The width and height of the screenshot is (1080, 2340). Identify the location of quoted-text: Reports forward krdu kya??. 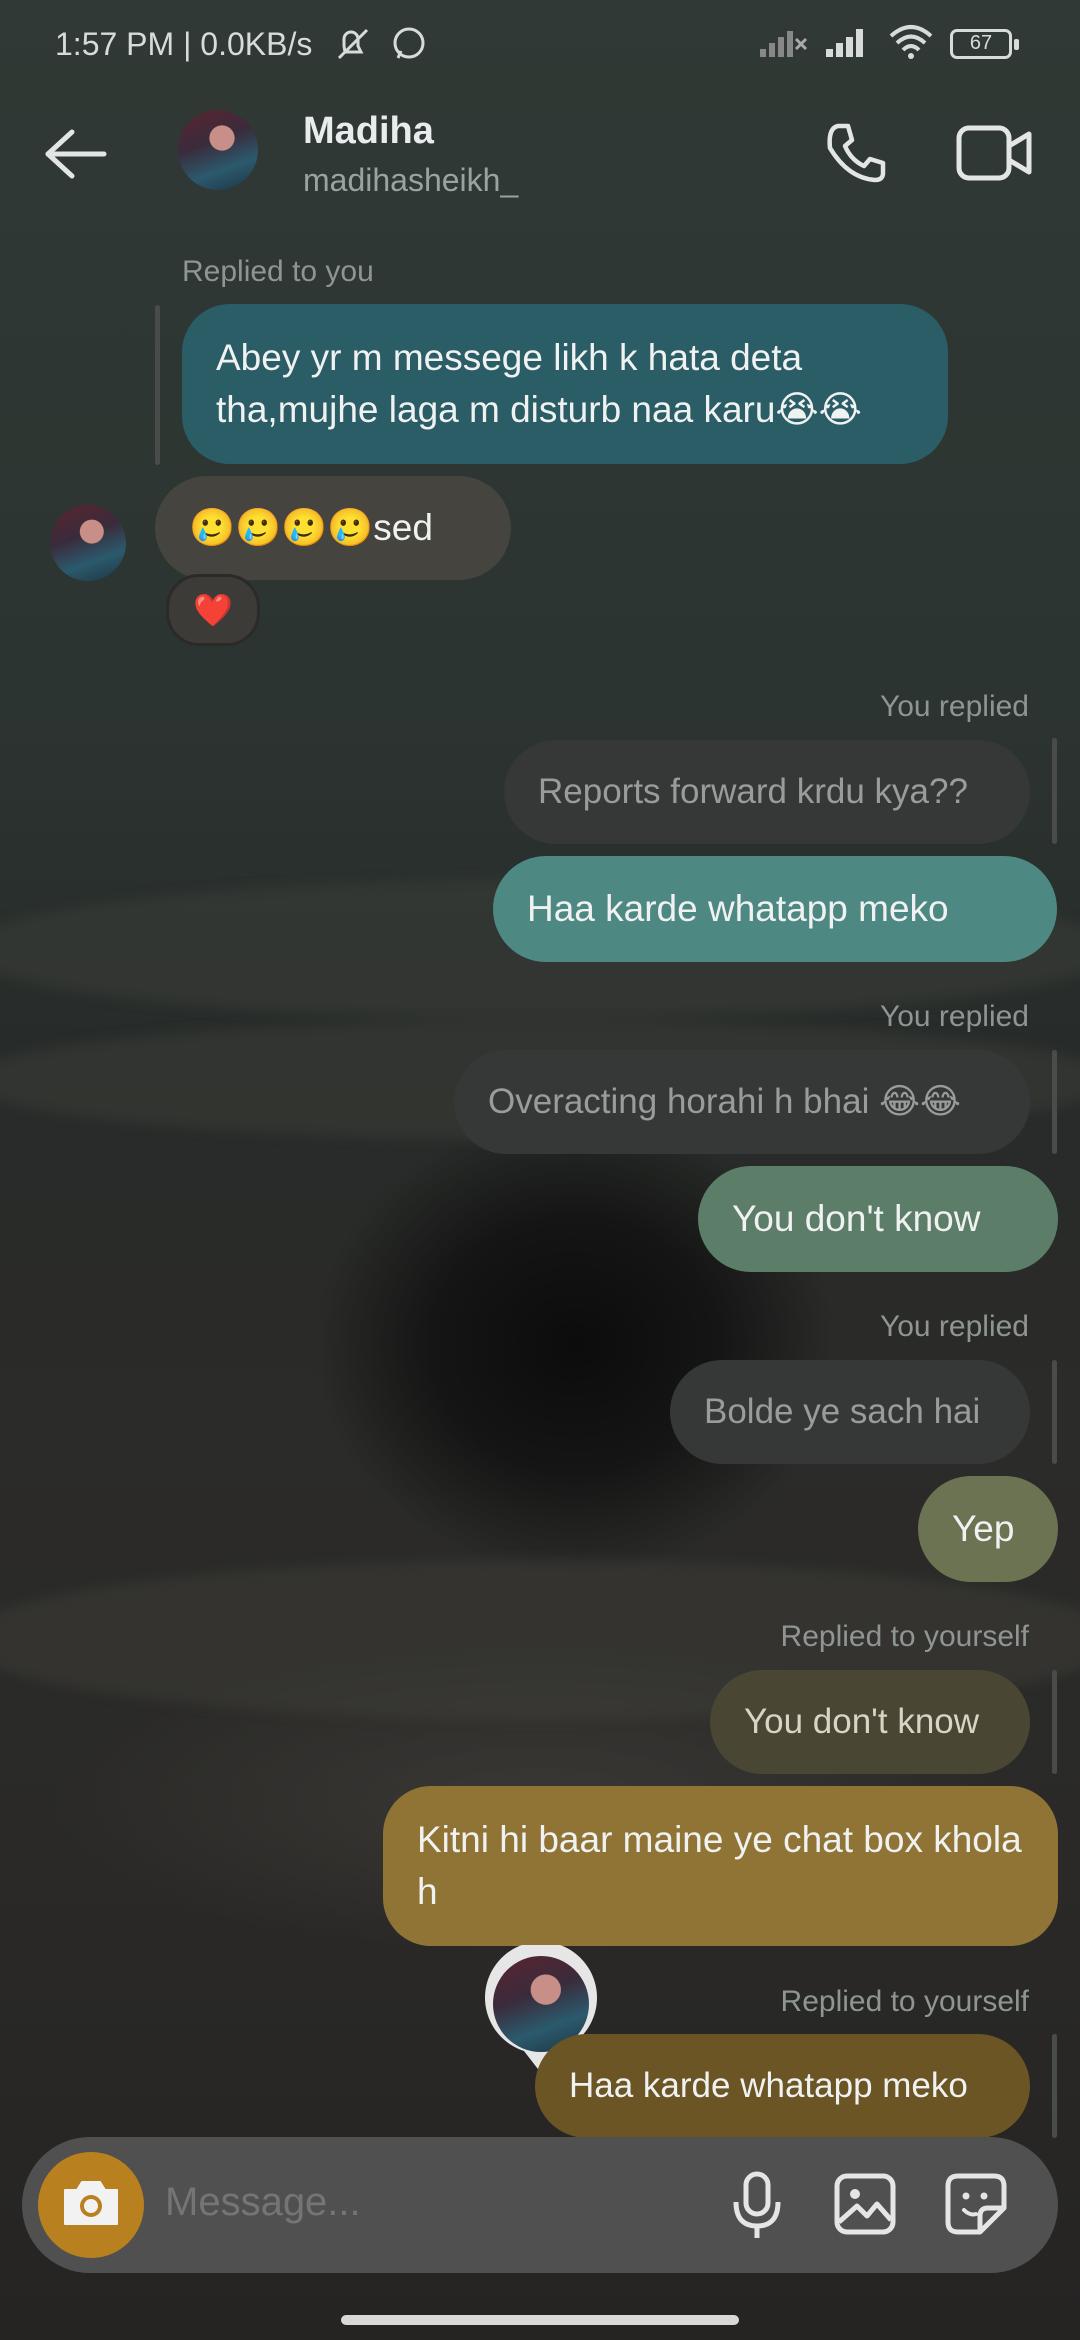
(753, 791).